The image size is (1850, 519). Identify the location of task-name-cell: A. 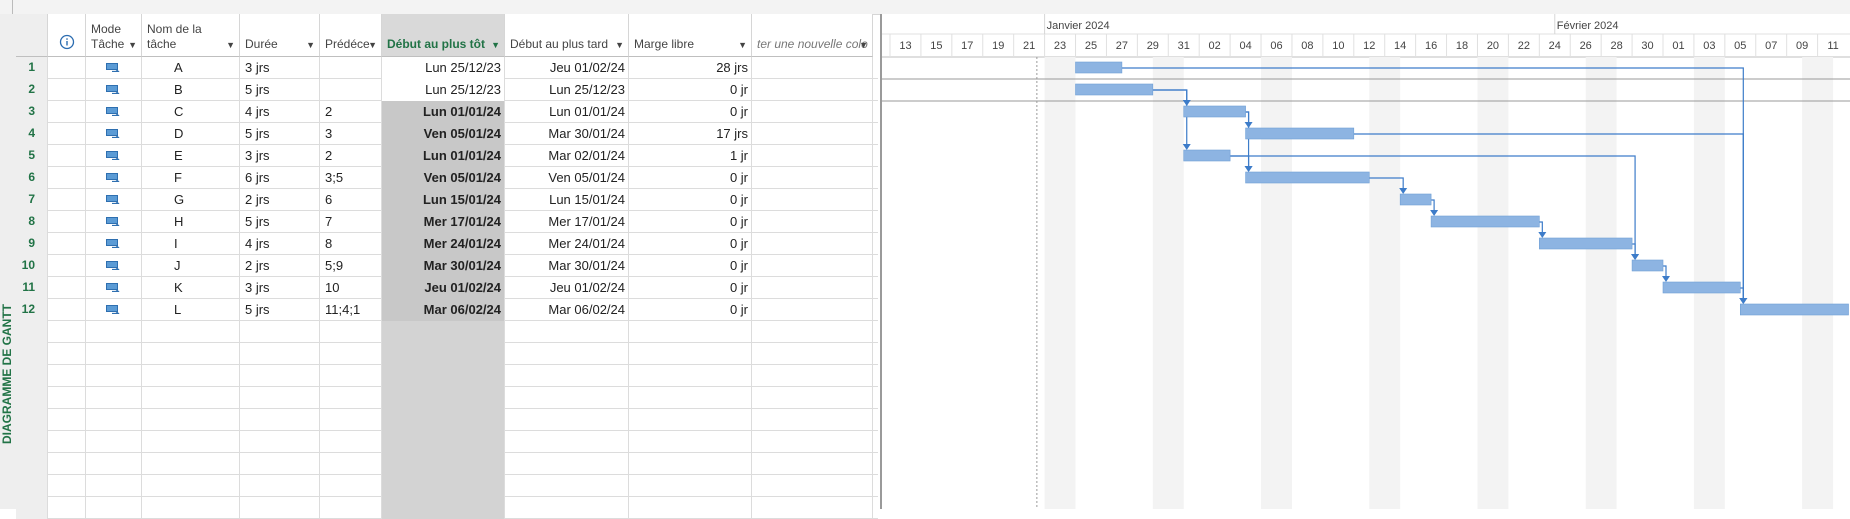
(191, 68).